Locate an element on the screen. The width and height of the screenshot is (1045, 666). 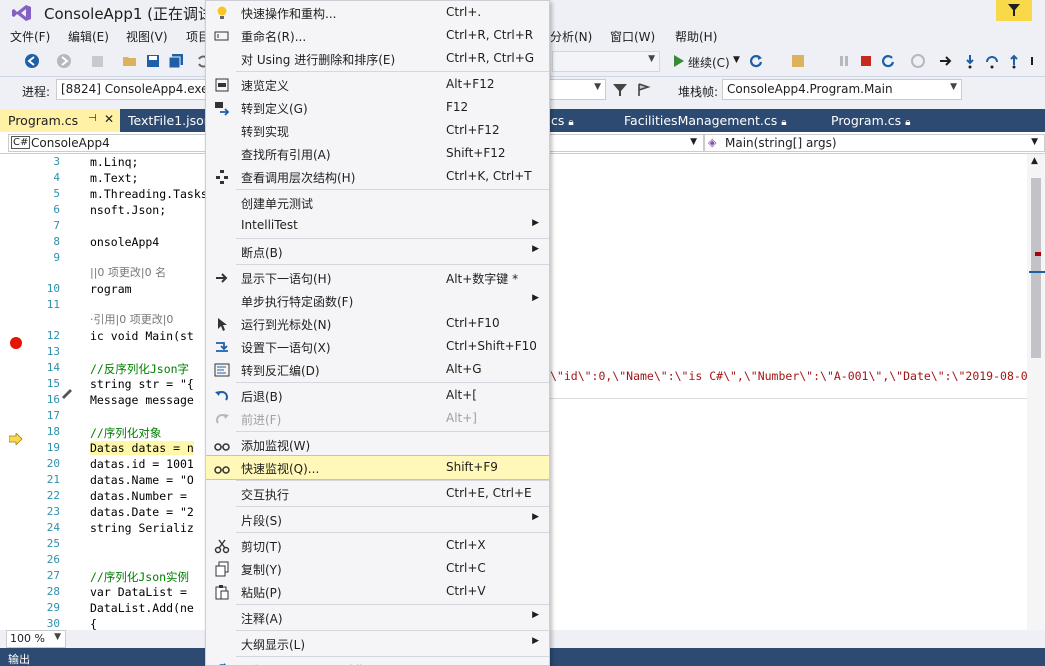
process-combo: [8824] ConsoleApp4.exe is located at coordinates (131, 89).